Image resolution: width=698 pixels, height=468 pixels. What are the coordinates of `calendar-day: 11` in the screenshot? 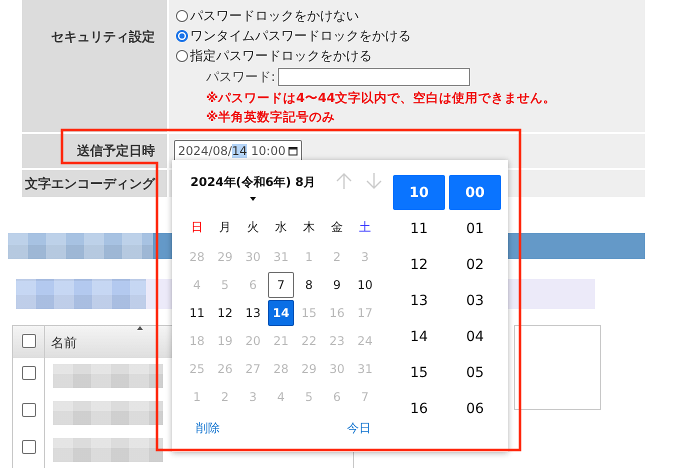 It's located at (197, 313).